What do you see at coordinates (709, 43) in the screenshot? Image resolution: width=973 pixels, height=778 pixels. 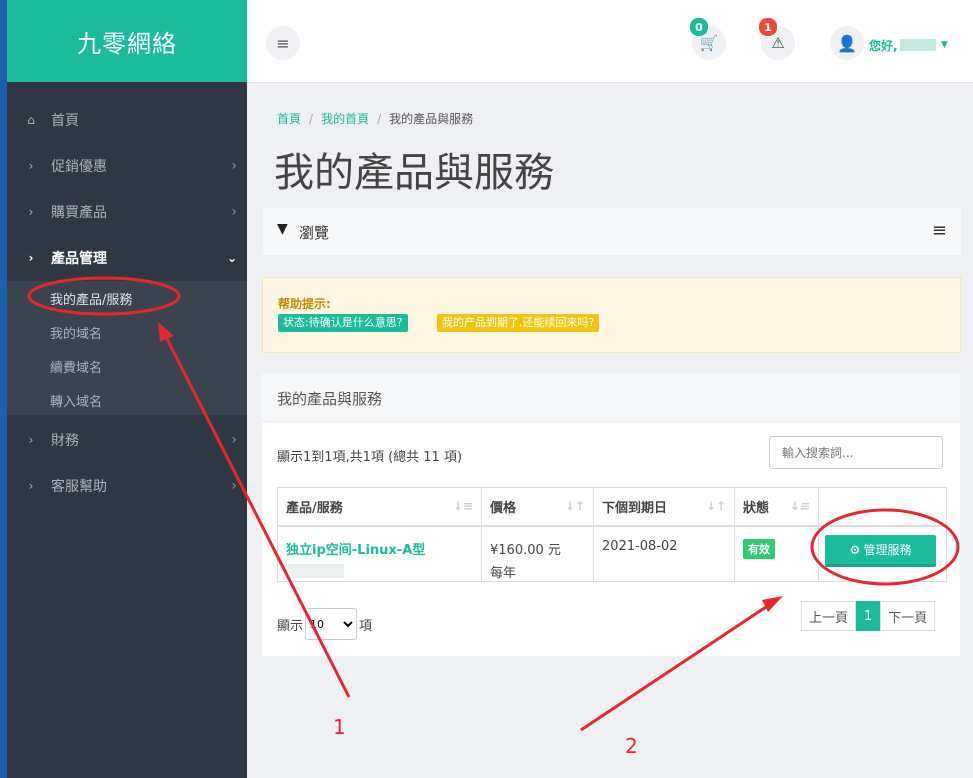 I see `cart-icon: 🛒` at bounding box center [709, 43].